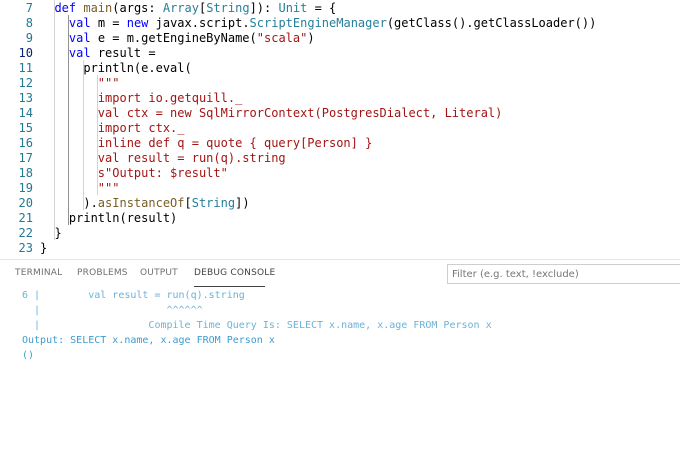  I want to click on line-number: 20, so click(25, 203).